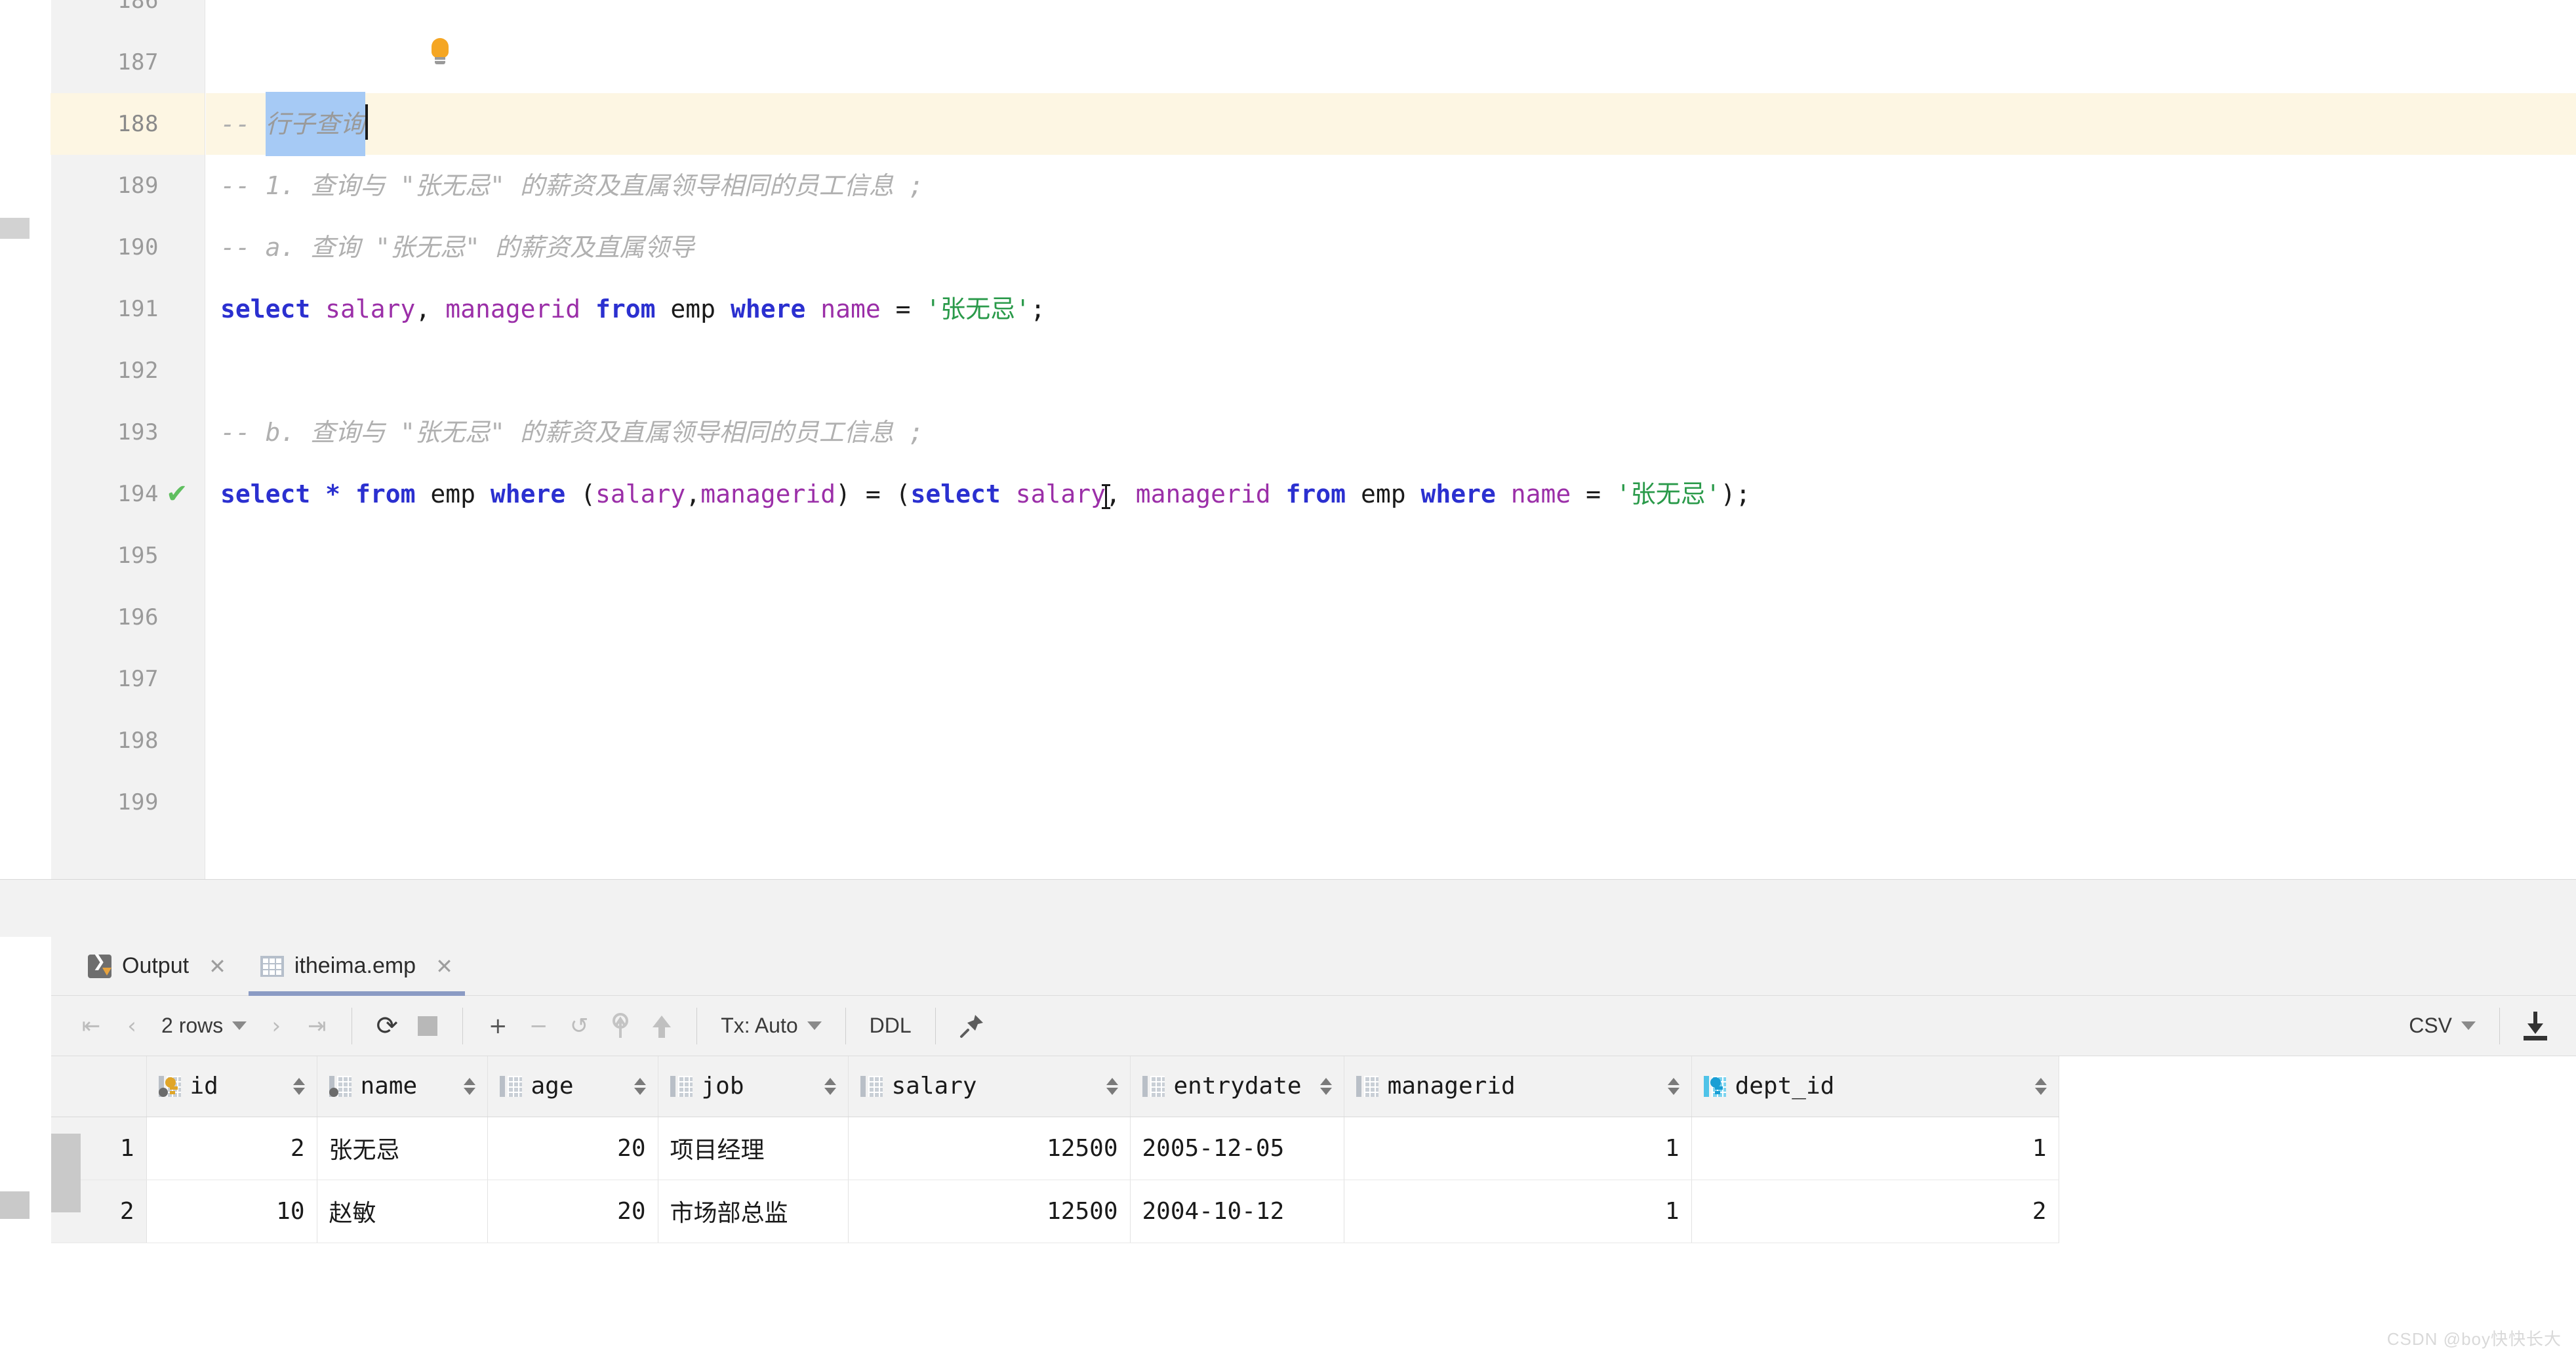 Image resolution: width=2576 pixels, height=1358 pixels. Describe the element at coordinates (204, 1026) in the screenshot. I see `row-count-selector: 2 rows` at that location.